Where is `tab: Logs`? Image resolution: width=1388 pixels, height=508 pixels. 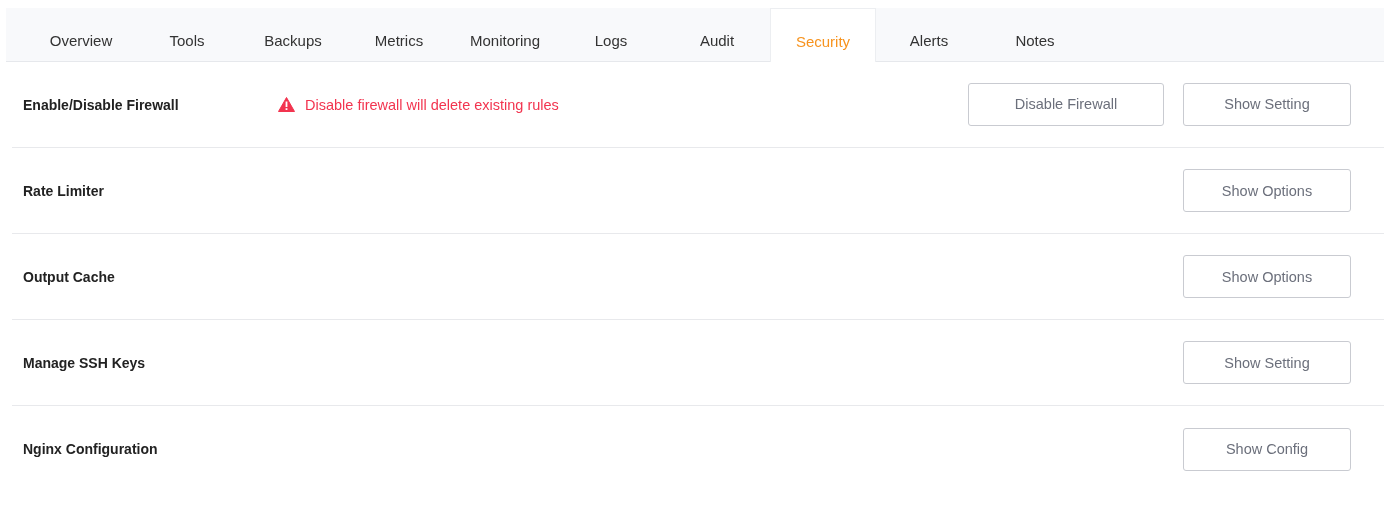 tab: Logs is located at coordinates (611, 34).